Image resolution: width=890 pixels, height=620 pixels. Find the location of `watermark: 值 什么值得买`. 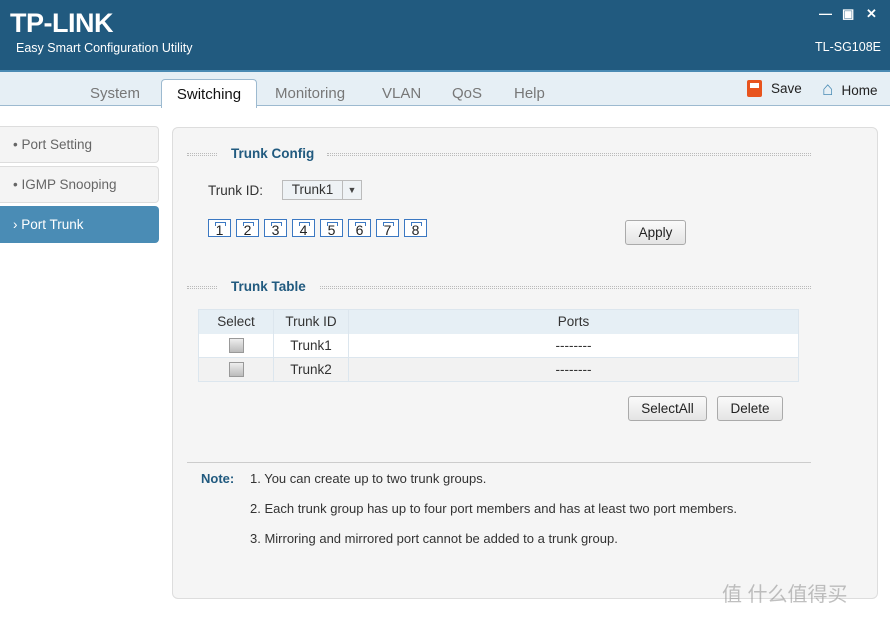

watermark: 值 什么值得买 is located at coordinates (785, 595).